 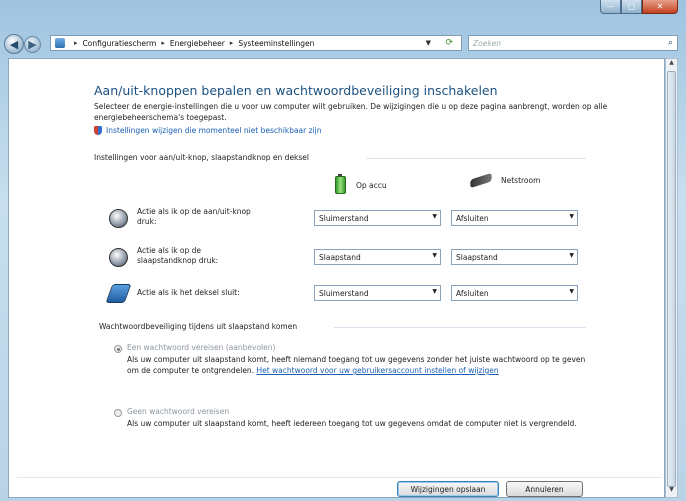 I want to click on breadcrumb-item-control-panel: Configuratiescherm, so click(x=120, y=43).